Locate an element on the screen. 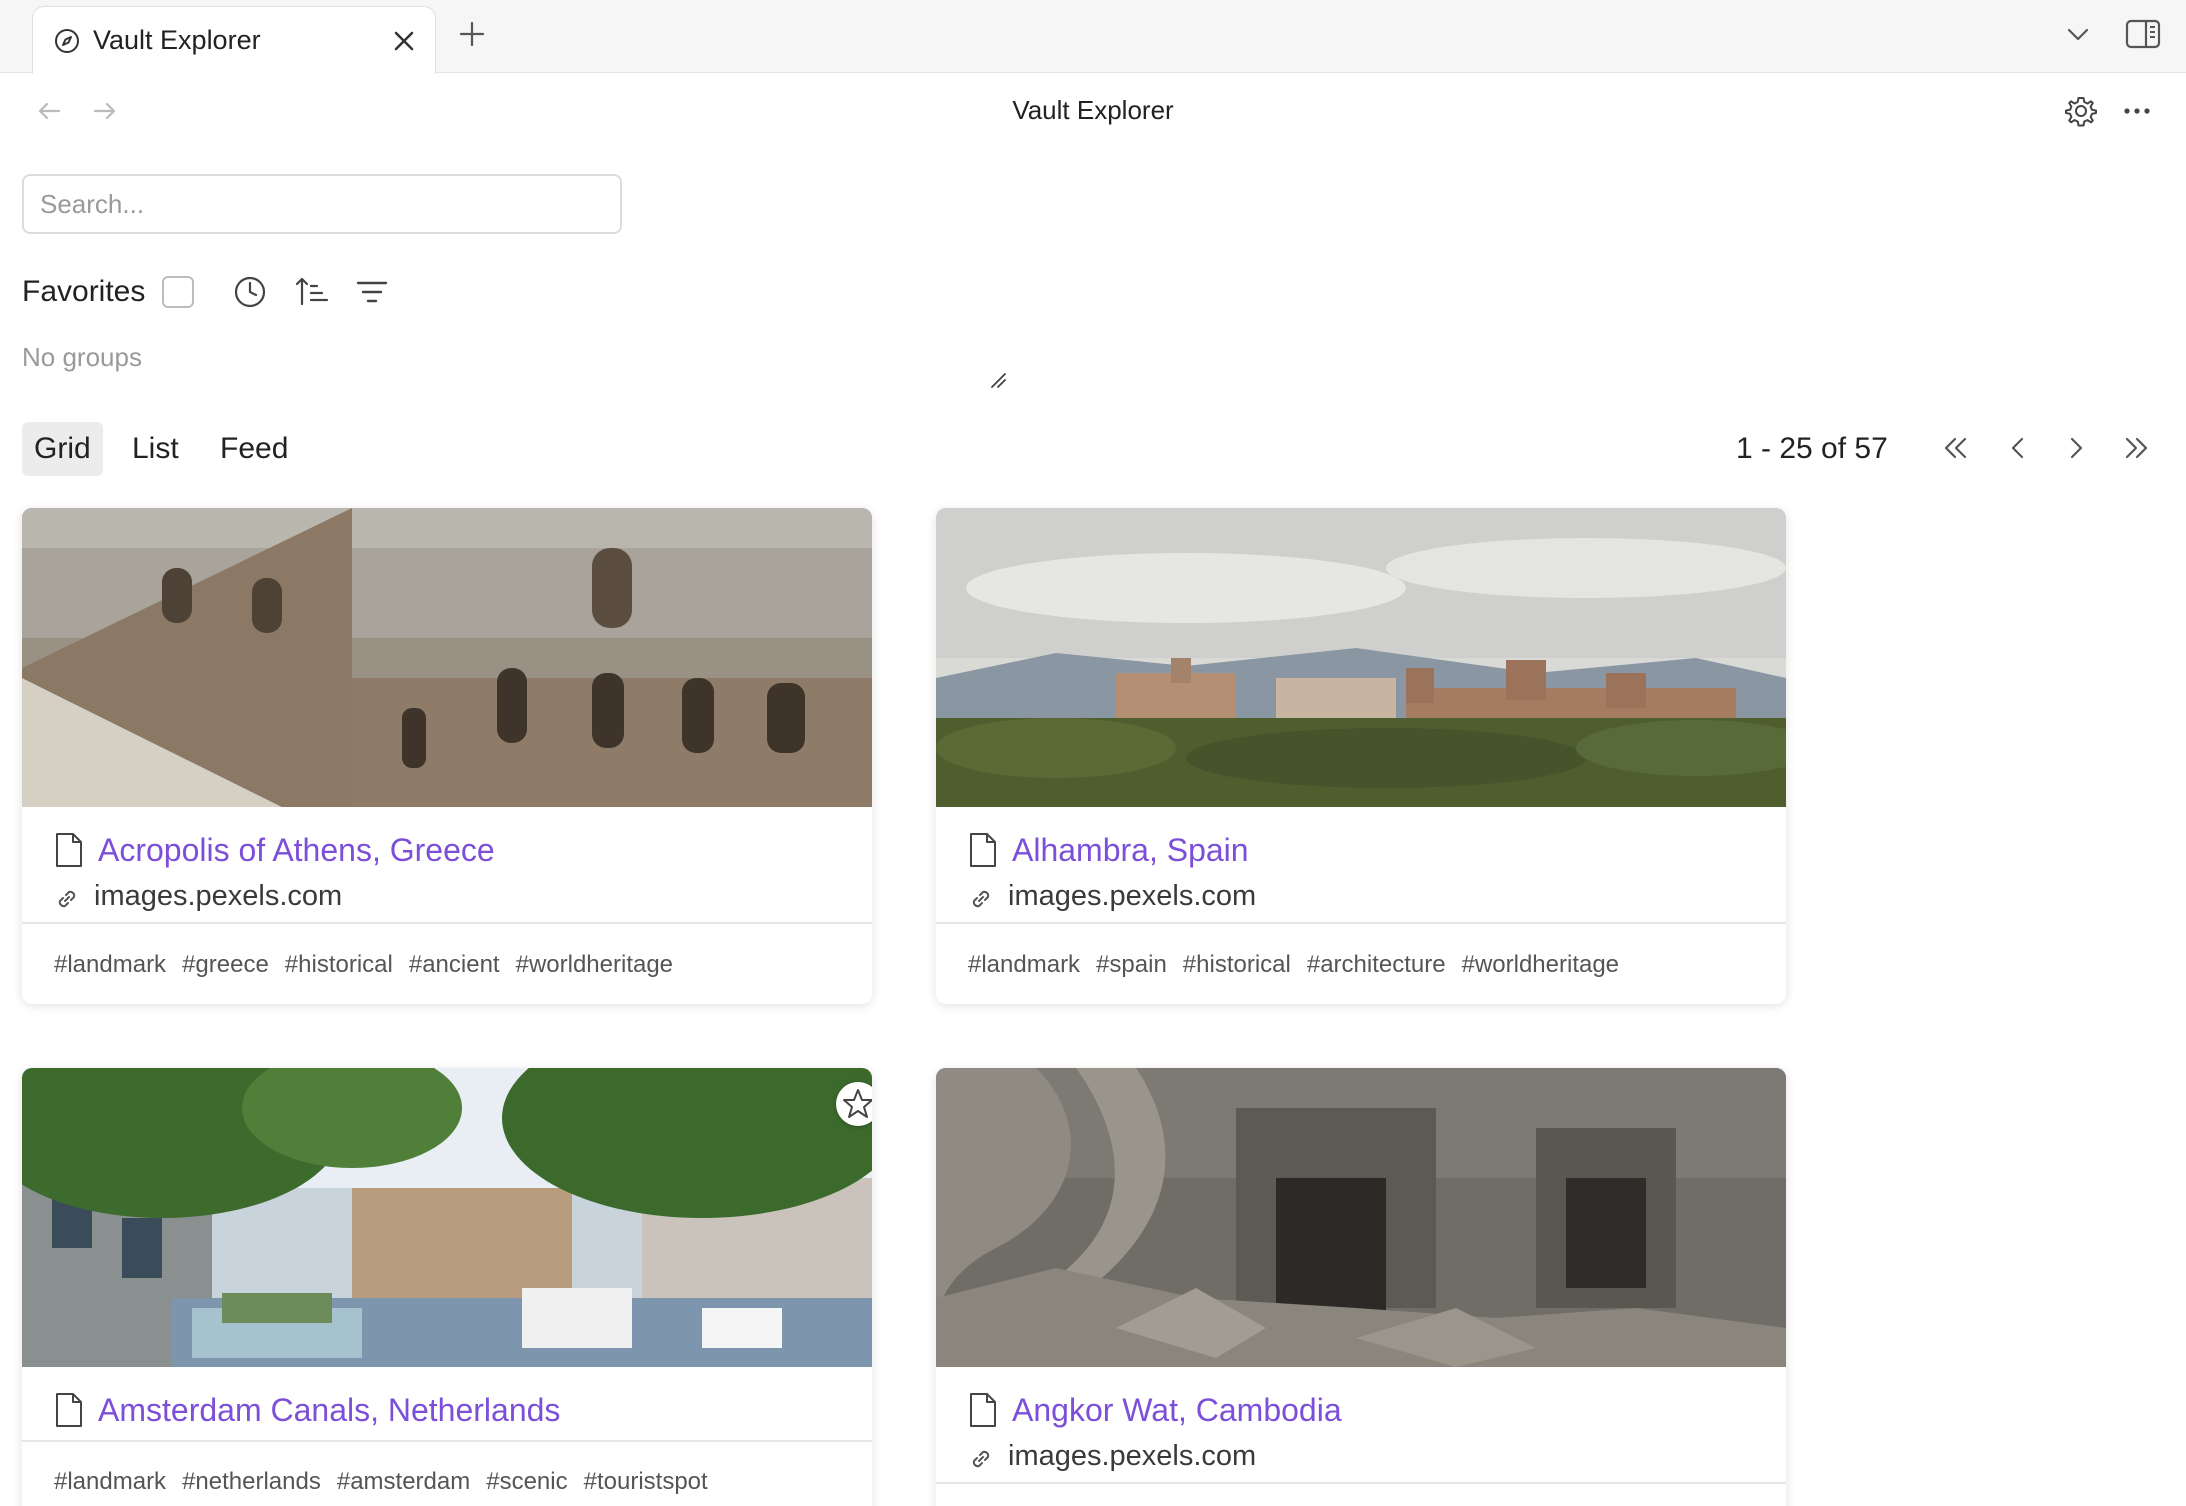 The width and height of the screenshot is (2186, 1506). favorites-label: Favorites is located at coordinates (84, 291).